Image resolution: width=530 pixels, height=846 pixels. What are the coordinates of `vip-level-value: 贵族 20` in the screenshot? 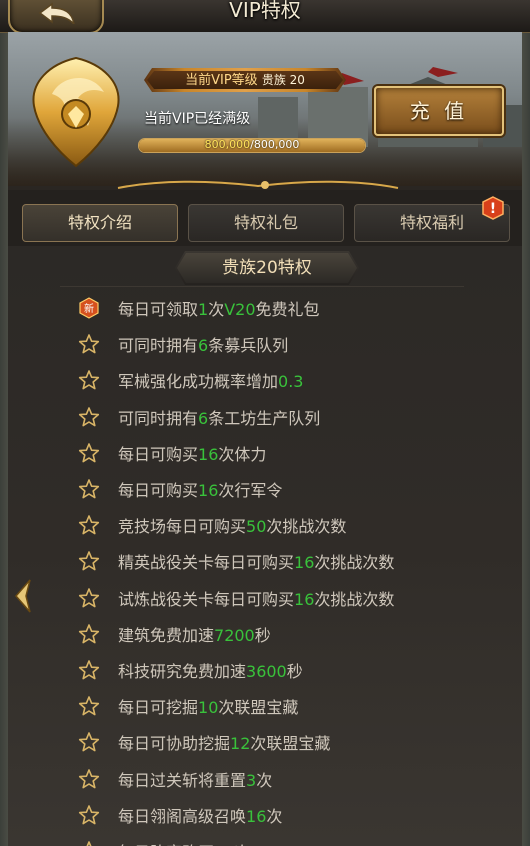 It's located at (283, 80).